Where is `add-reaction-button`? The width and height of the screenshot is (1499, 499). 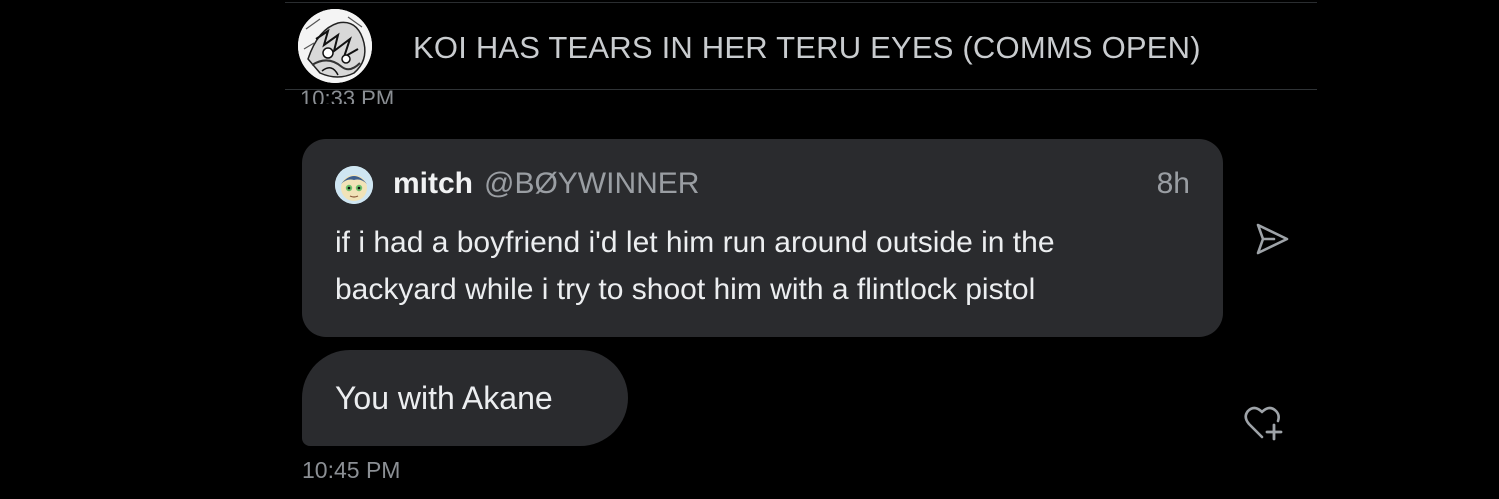
add-reaction-button is located at coordinates (1264, 423).